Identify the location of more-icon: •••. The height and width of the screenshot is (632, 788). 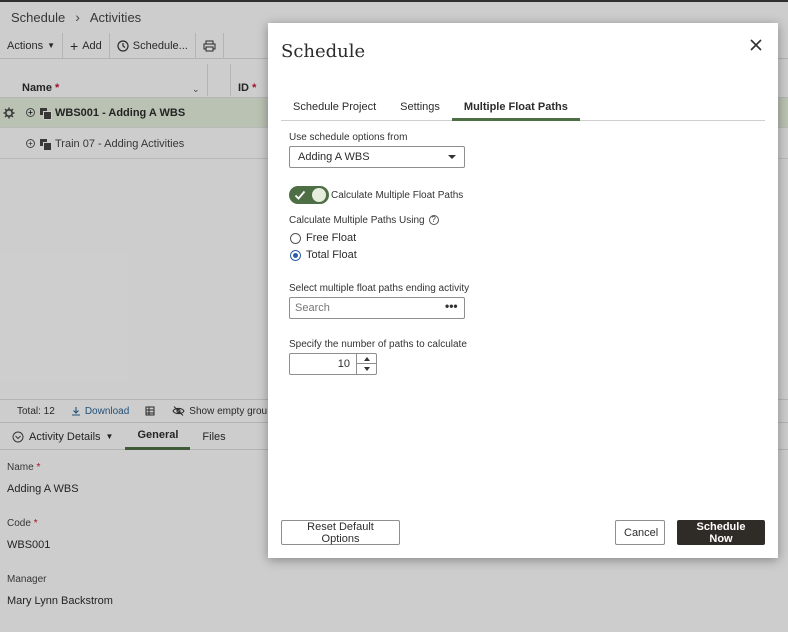
(451, 306).